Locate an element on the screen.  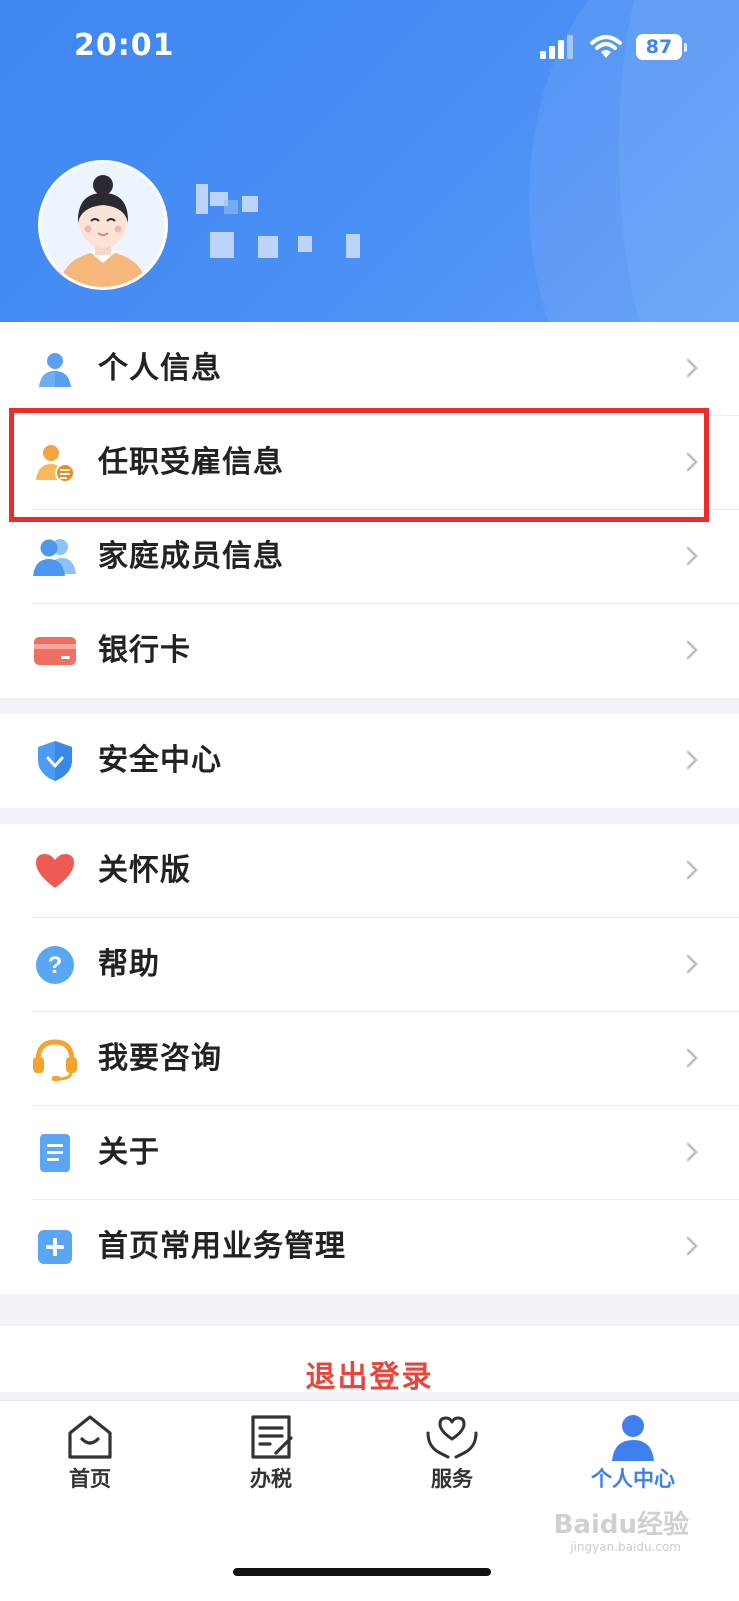
tab-services: 服务 is located at coordinates (452, 1453).